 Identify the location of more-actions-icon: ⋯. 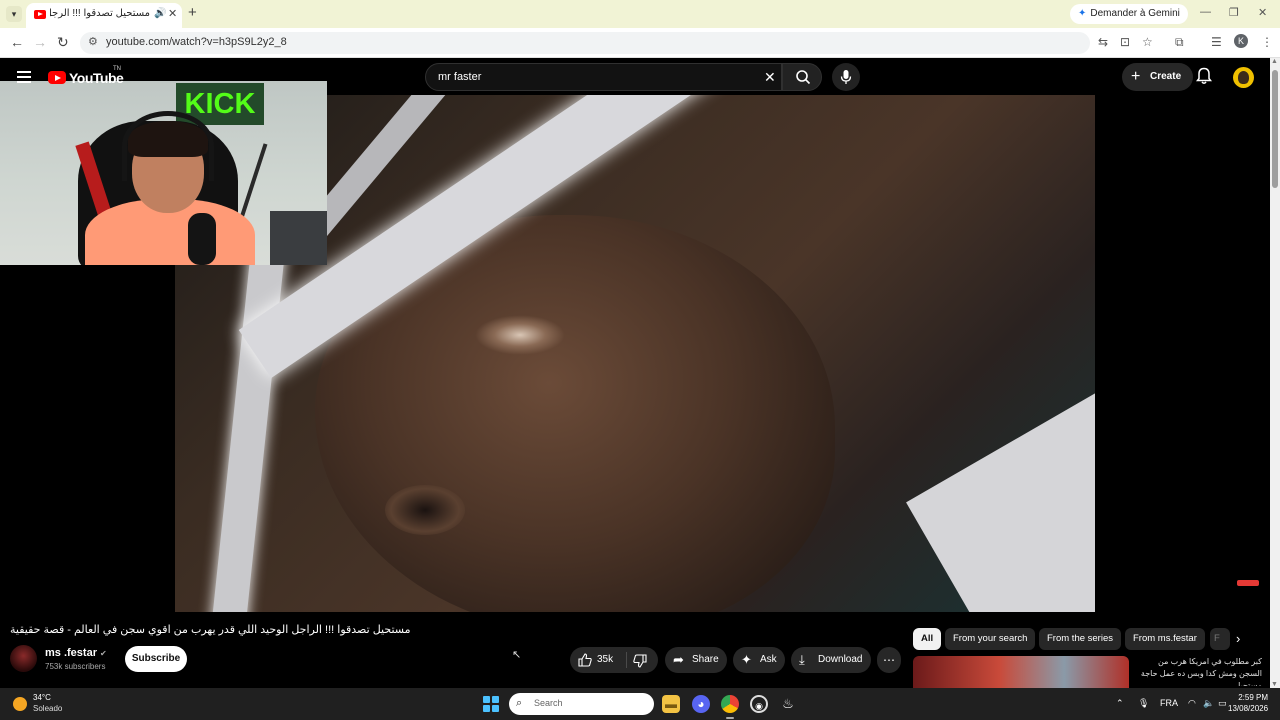
(889, 660).